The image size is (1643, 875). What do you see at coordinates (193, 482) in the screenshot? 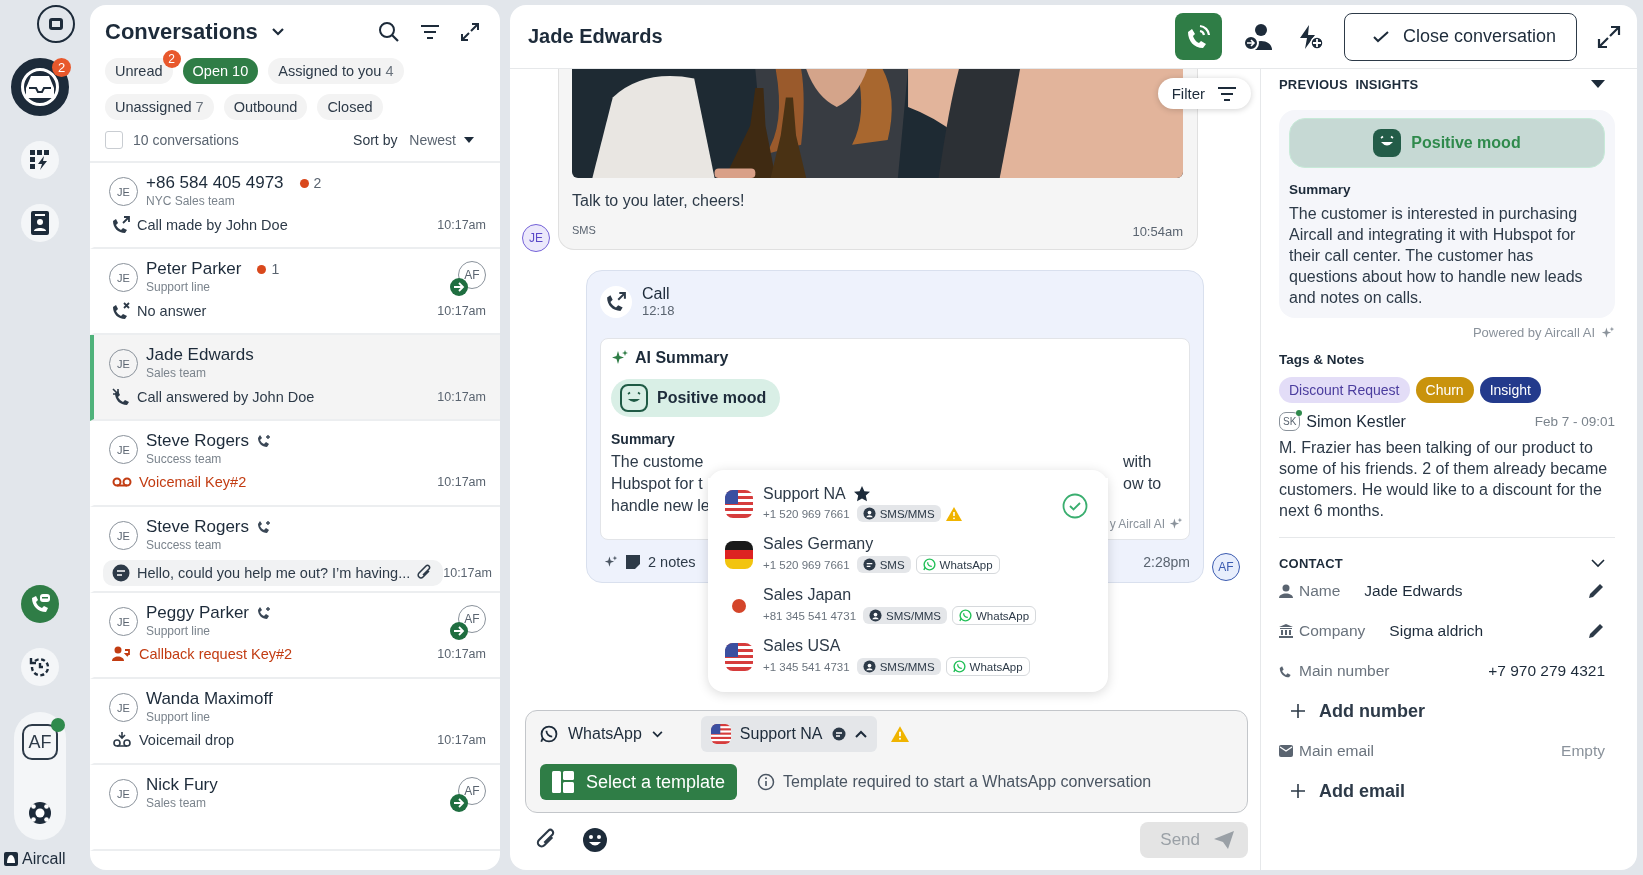
I see `activity-text: Voicemail Key#2` at bounding box center [193, 482].